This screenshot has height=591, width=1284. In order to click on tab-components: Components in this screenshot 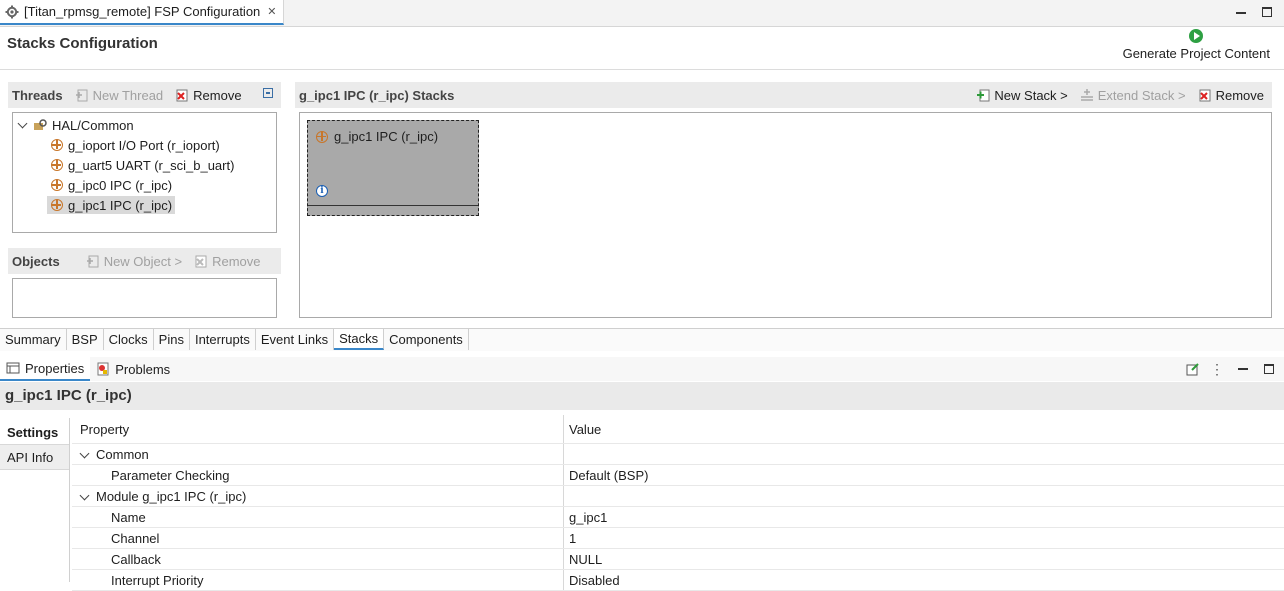, I will do `click(426, 339)`.